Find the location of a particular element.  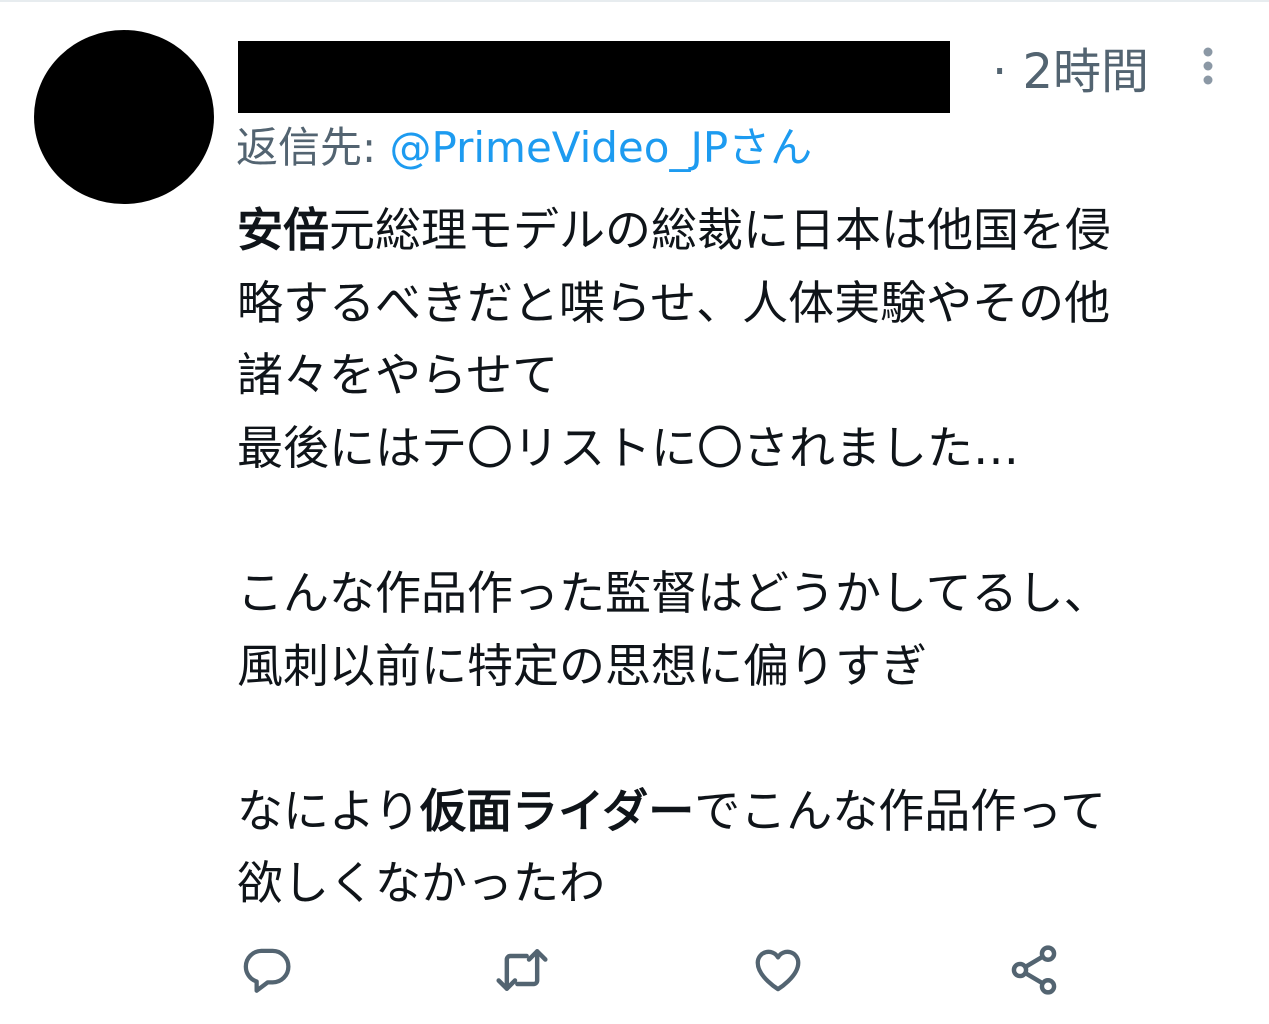

tweet-text-segment: でこんな作品作って is located at coordinates (900, 810).